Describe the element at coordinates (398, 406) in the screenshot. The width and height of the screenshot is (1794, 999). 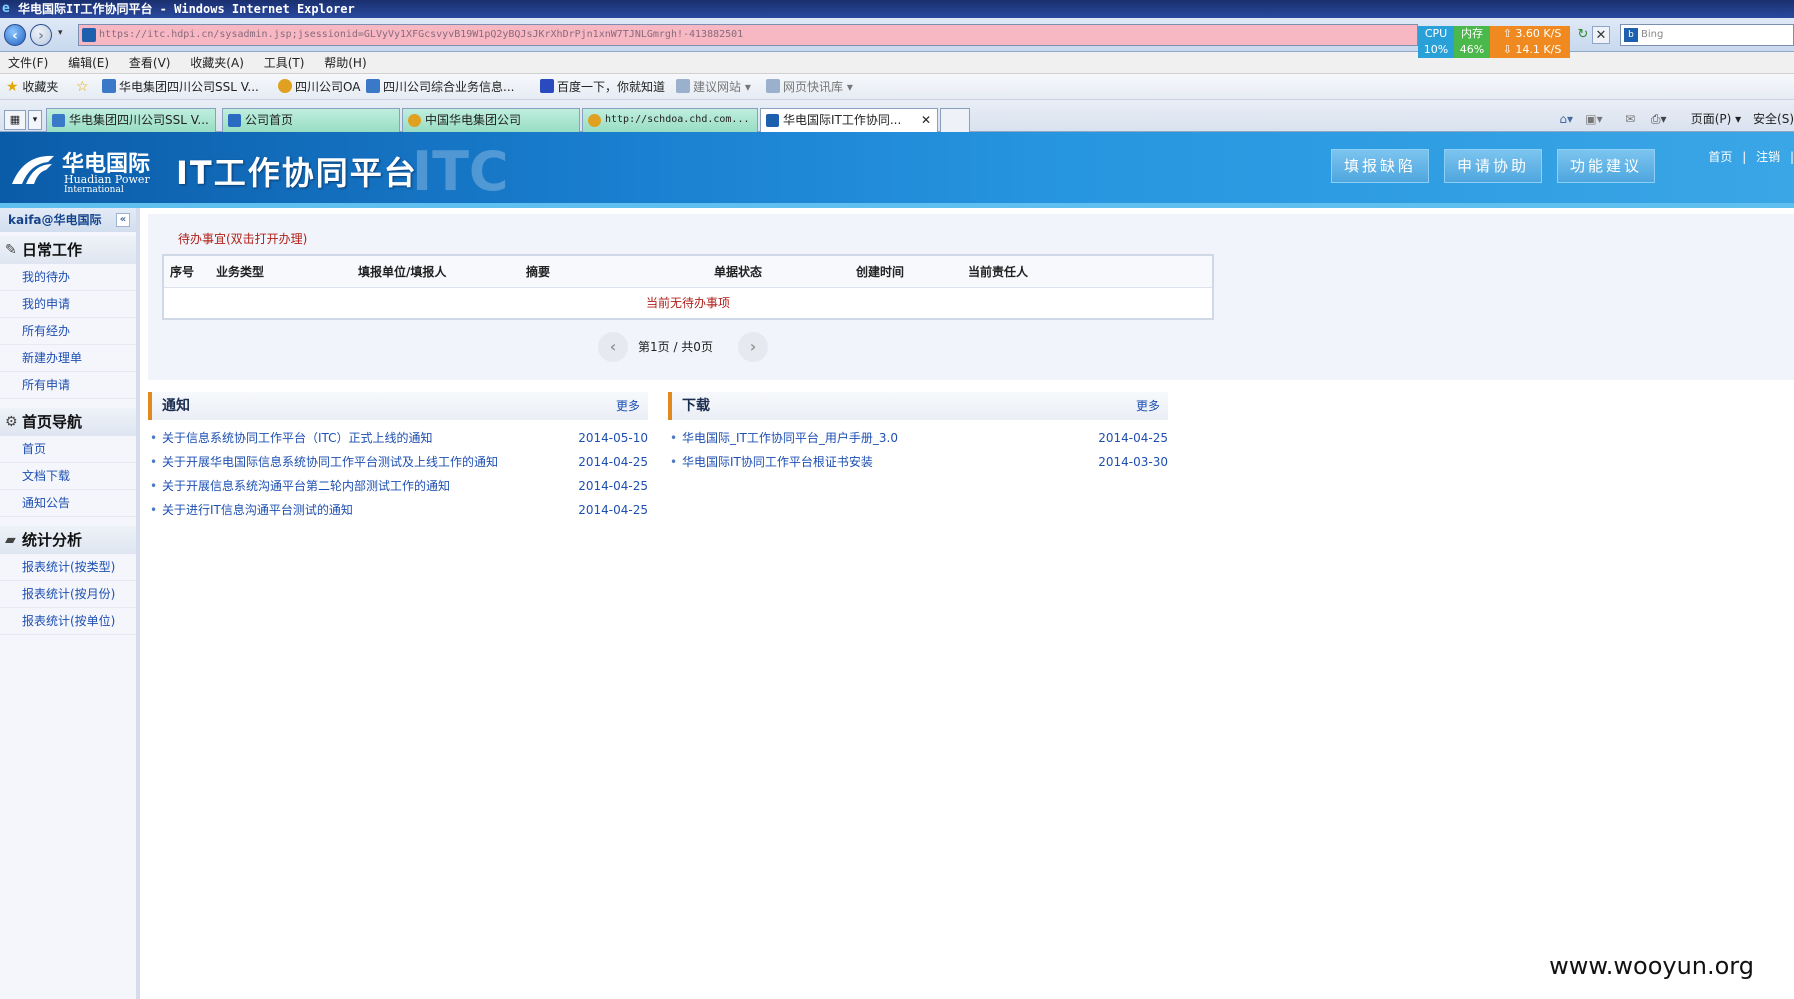
I see `notices-header: 通知 更多` at that location.